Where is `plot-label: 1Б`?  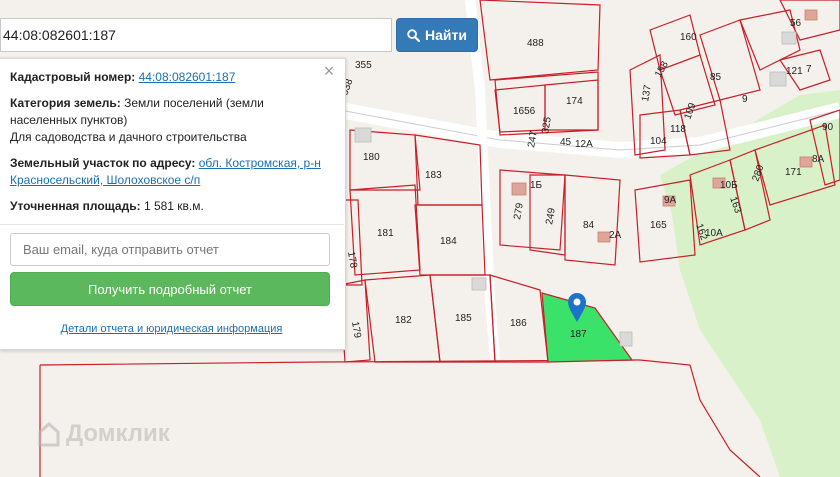 plot-label: 1Б is located at coordinates (536, 185).